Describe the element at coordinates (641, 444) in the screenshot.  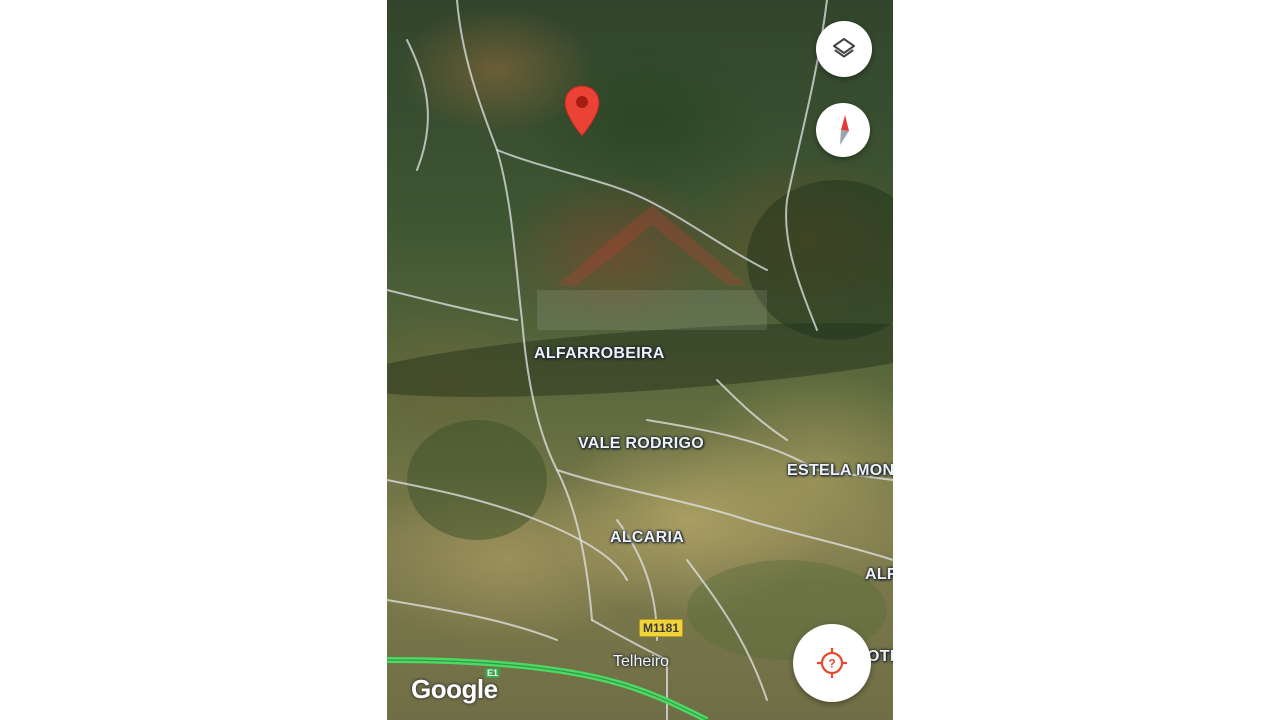
I see `place-label-vale-rodrigo: VALE RODRIGO` at that location.